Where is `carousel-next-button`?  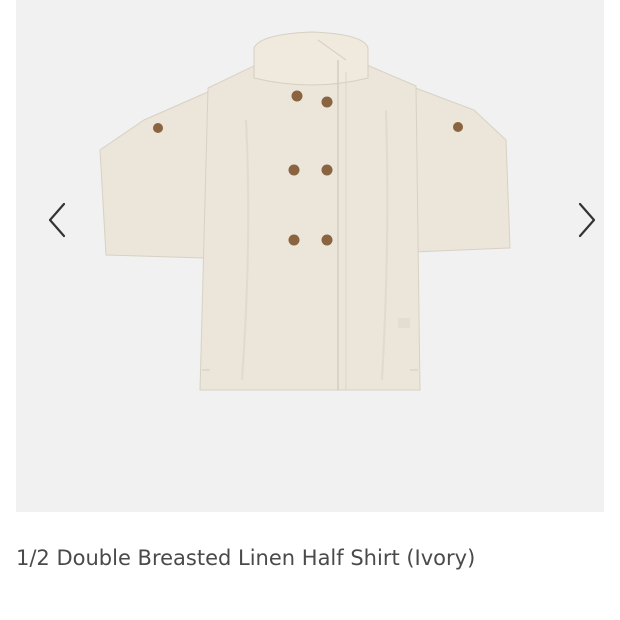
carousel-next-button is located at coordinates (585, 220).